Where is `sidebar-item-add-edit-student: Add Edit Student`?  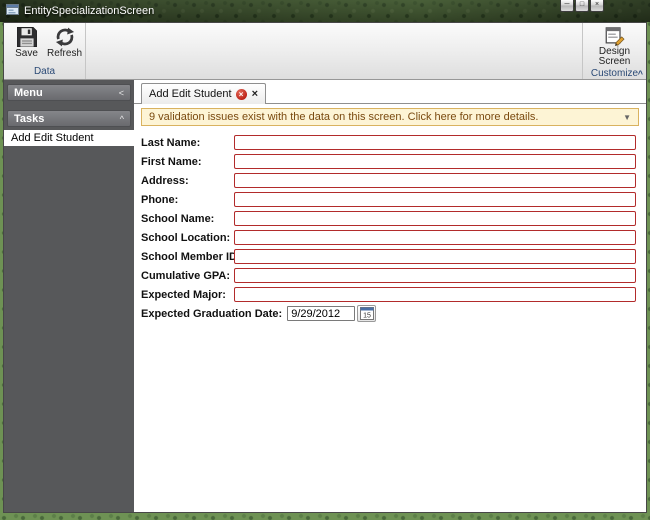 sidebar-item-add-edit-student: Add Edit Student is located at coordinates (69, 138).